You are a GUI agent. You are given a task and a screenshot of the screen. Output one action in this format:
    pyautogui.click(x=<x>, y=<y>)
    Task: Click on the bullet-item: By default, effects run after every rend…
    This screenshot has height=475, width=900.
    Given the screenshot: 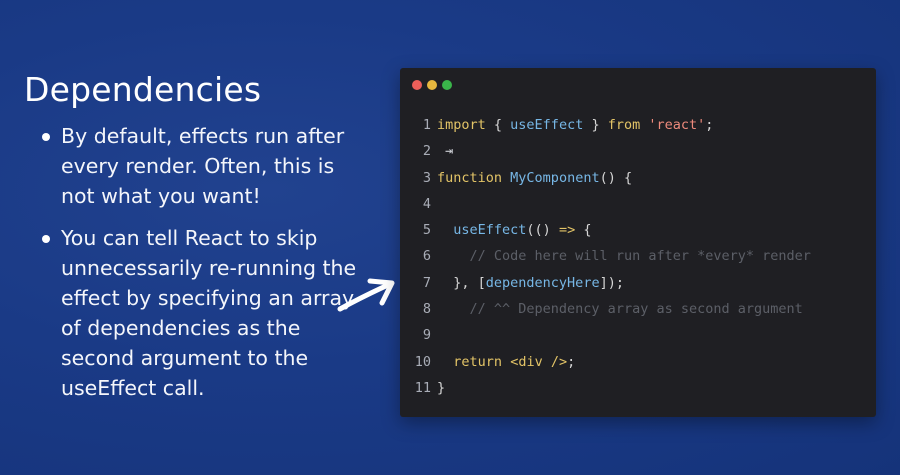 What is the action you would take?
    pyautogui.click(x=196, y=166)
    